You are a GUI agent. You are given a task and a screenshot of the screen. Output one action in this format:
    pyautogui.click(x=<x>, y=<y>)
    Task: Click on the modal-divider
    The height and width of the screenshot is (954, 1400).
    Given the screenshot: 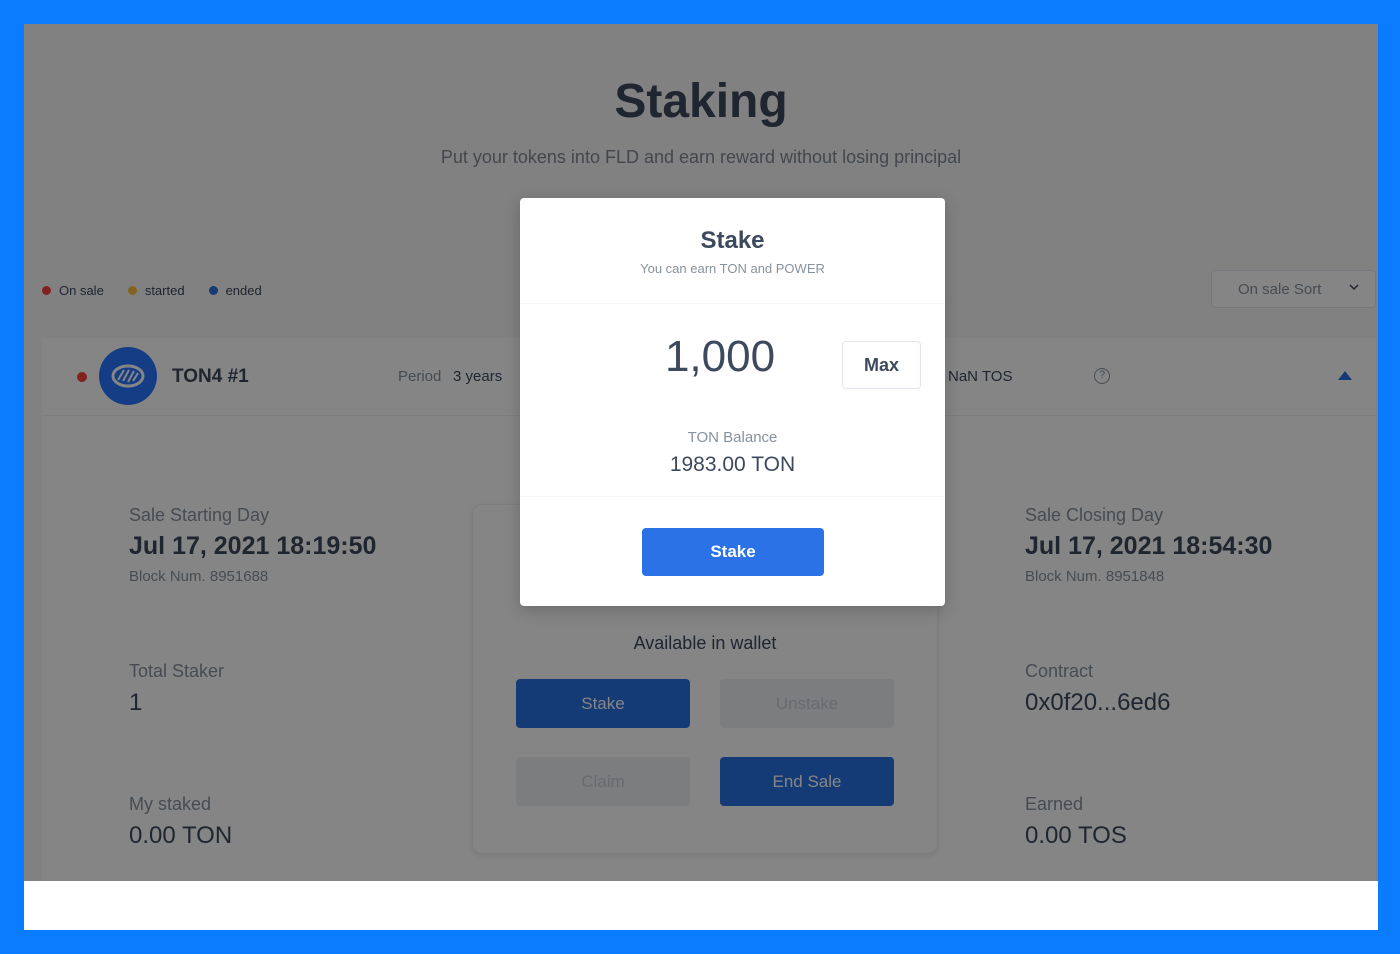 What is the action you would take?
    pyautogui.click(x=732, y=496)
    